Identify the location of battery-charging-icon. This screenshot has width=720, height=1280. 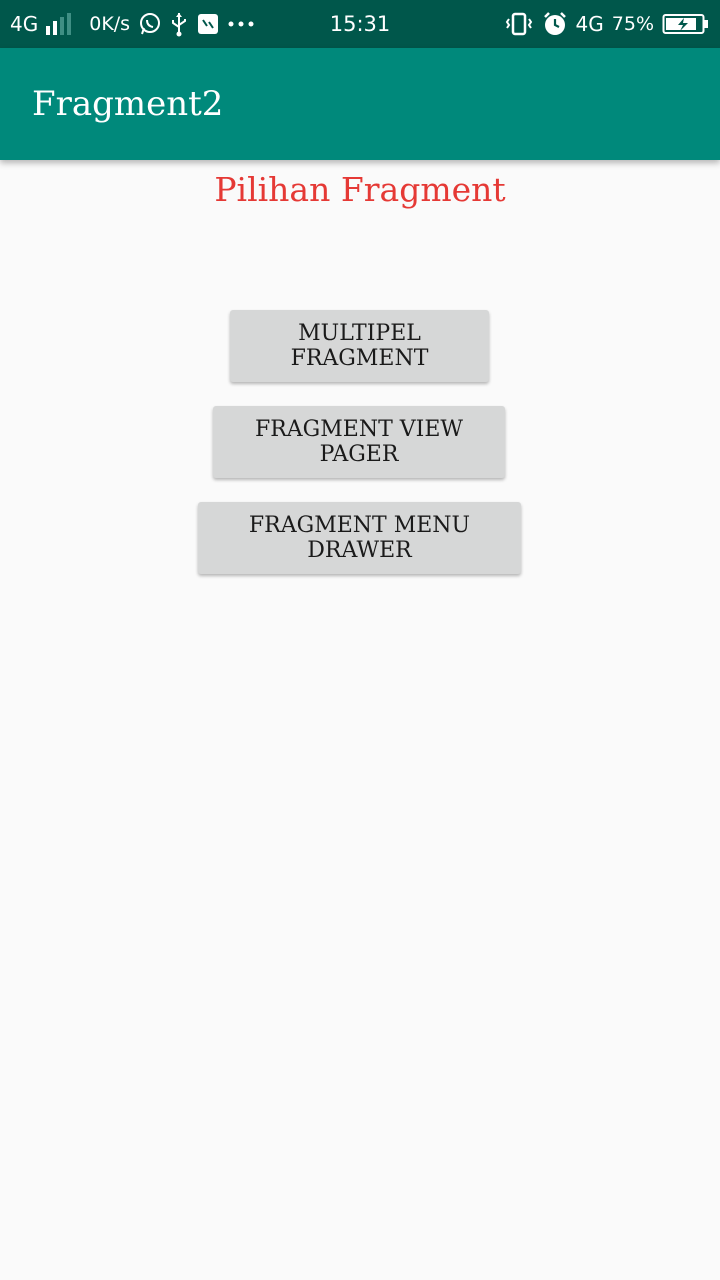
(685, 24).